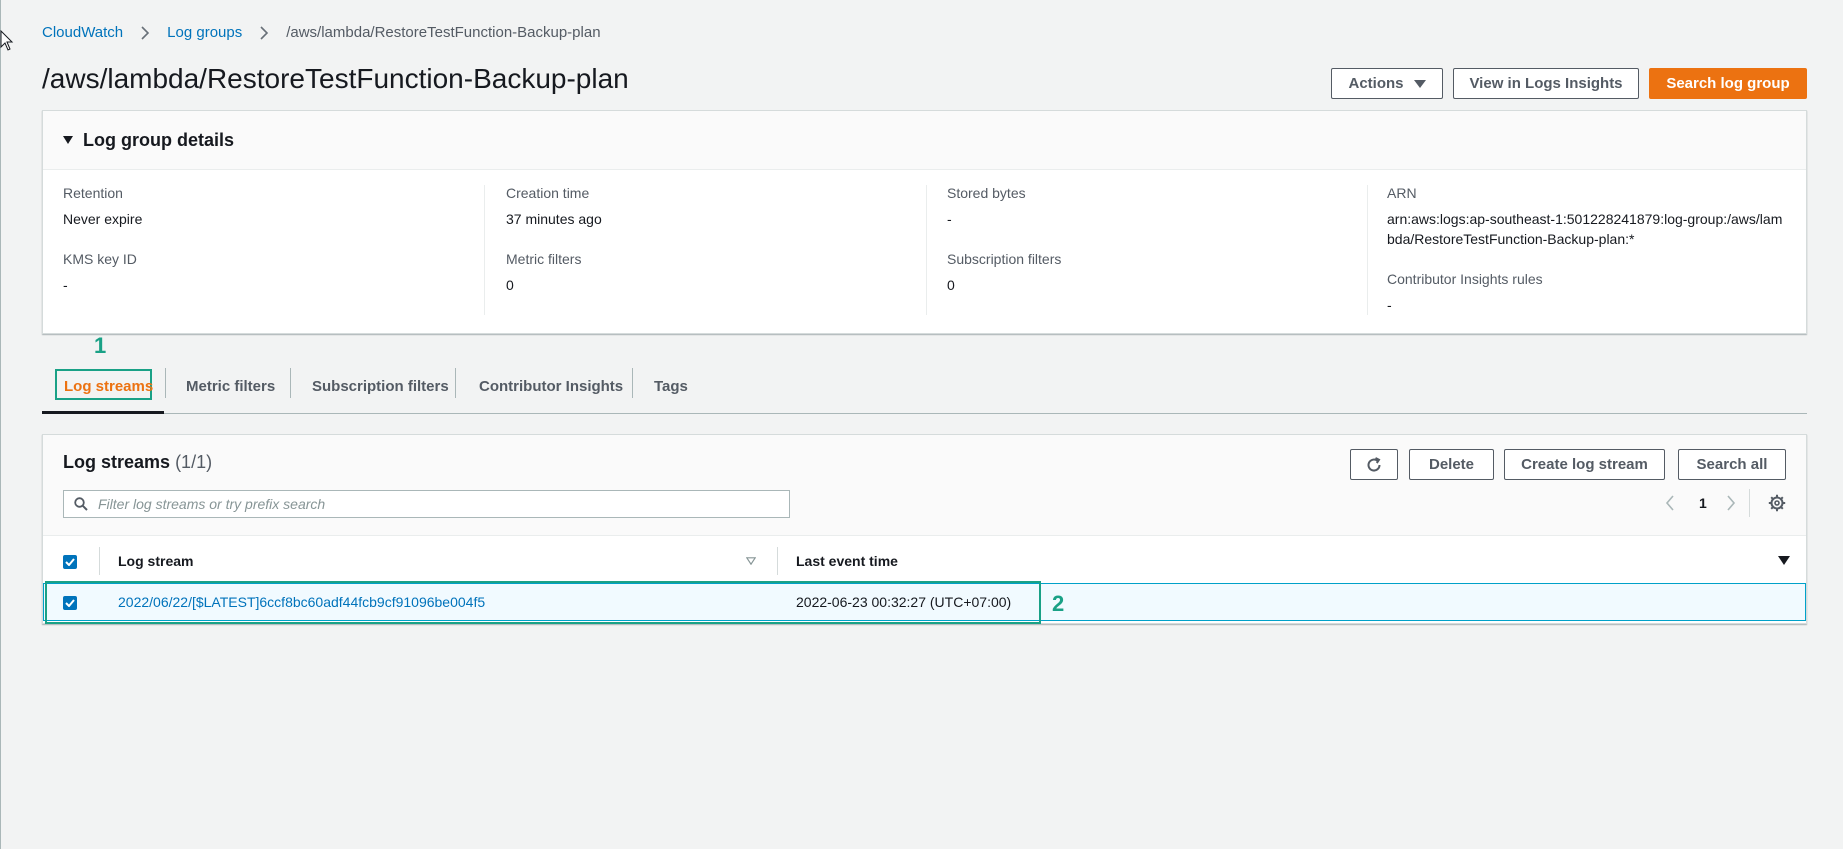 The height and width of the screenshot is (849, 1843). Describe the element at coordinates (543, 602) in the screenshot. I see `annotation-highlight-box` at that location.